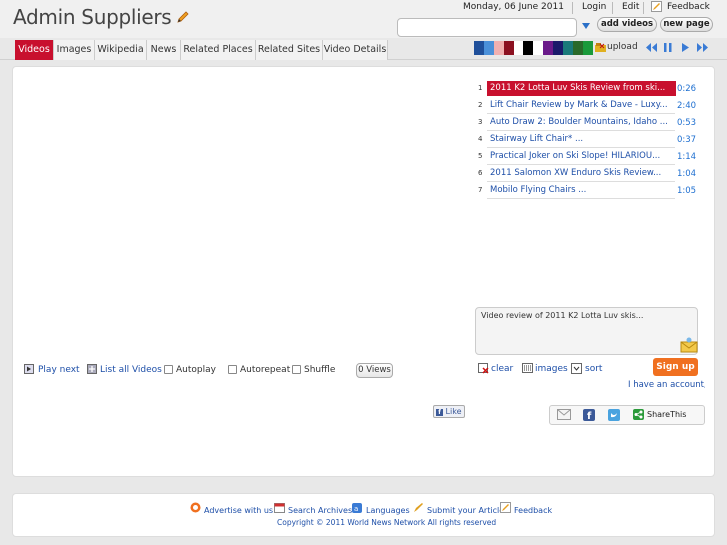 The width and height of the screenshot is (727, 545). Describe the element at coordinates (487, 27) in the screenshot. I see `search-input` at that location.